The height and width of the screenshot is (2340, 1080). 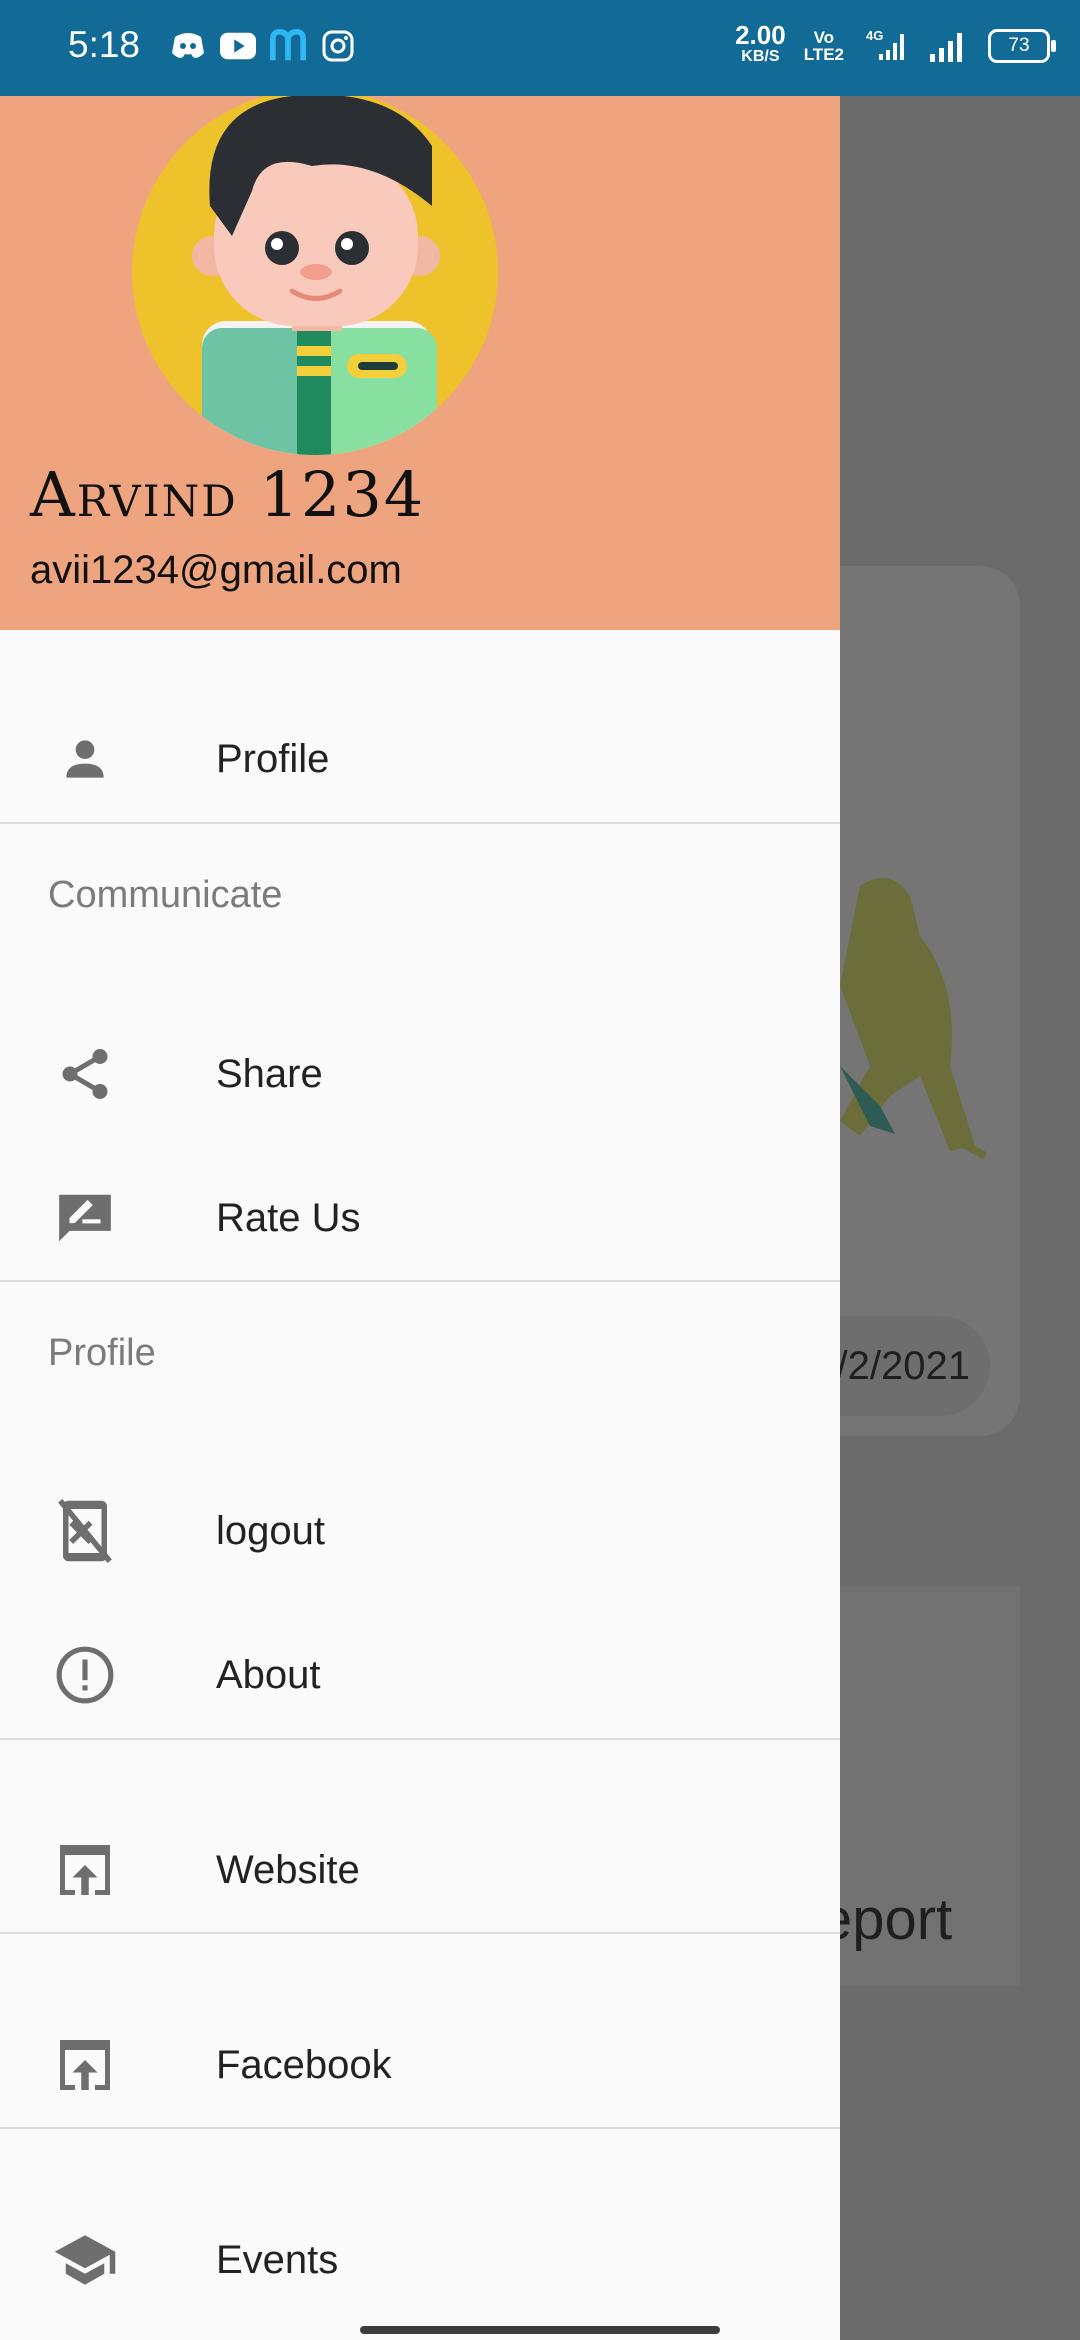 I want to click on volte-bottom: LTE2, so click(x=823, y=54).